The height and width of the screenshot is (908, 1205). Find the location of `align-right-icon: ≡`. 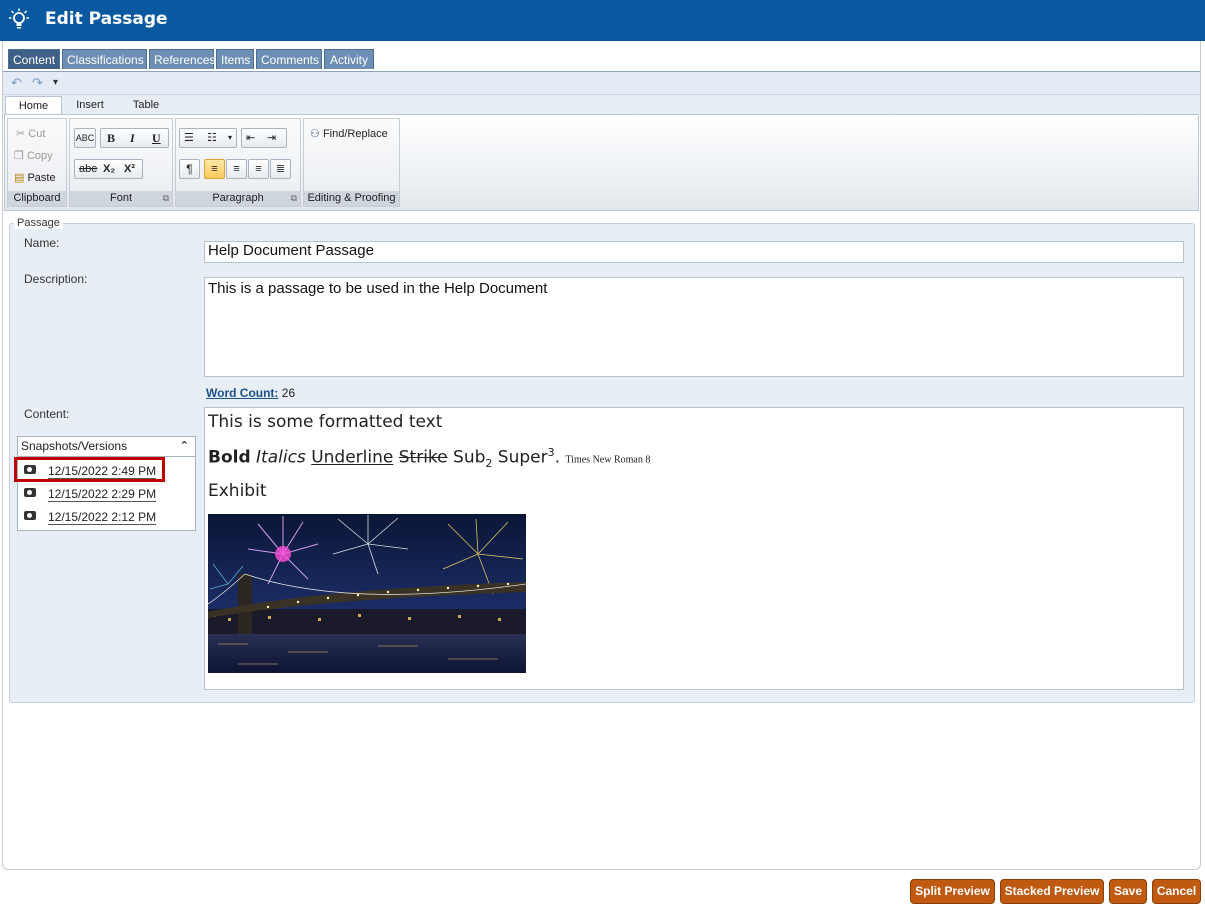

align-right-icon: ≡ is located at coordinates (258, 169).